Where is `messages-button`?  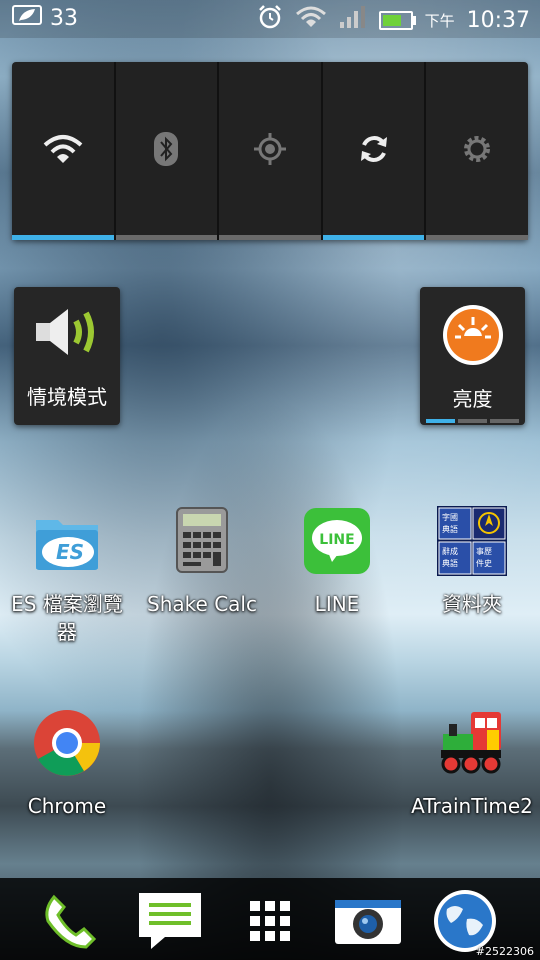
messages-button is located at coordinates (170, 923).